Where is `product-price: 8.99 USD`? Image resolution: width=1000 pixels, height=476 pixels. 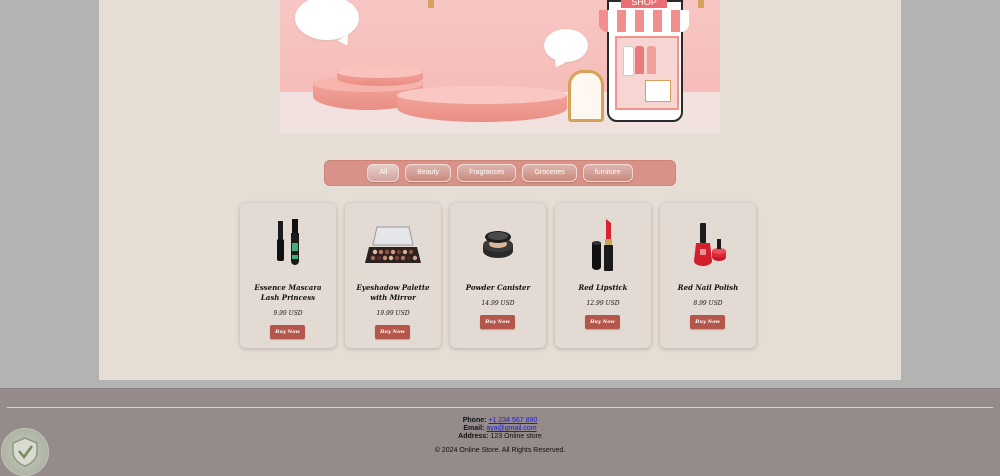 product-price: 8.99 USD is located at coordinates (708, 303).